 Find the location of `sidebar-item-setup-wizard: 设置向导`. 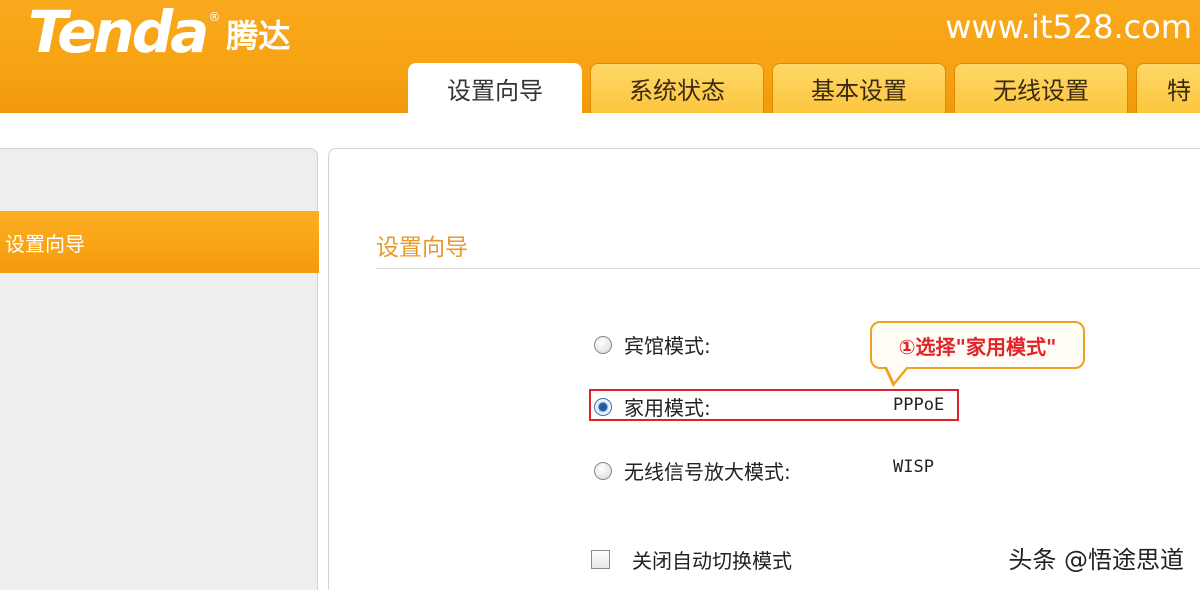

sidebar-item-setup-wizard: 设置向导 is located at coordinates (159, 242).